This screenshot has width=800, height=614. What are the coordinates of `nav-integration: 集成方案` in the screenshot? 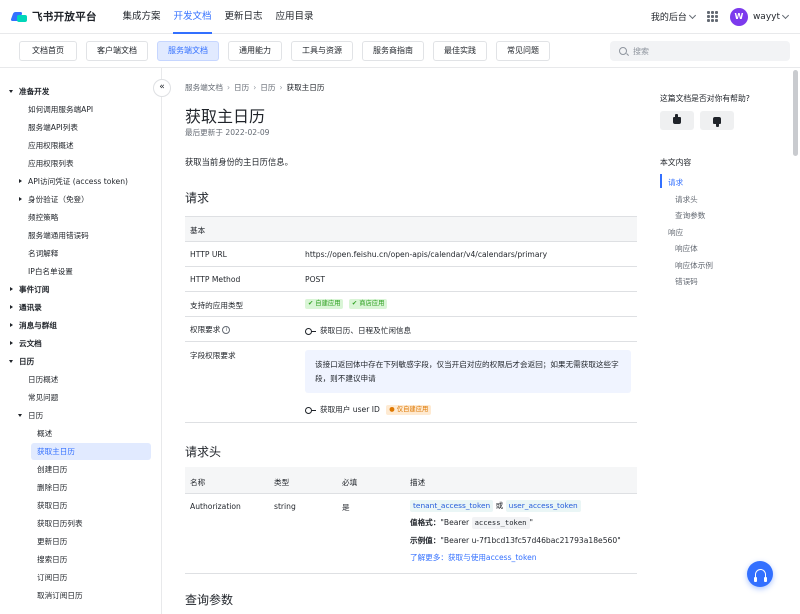 It's located at (141, 17).